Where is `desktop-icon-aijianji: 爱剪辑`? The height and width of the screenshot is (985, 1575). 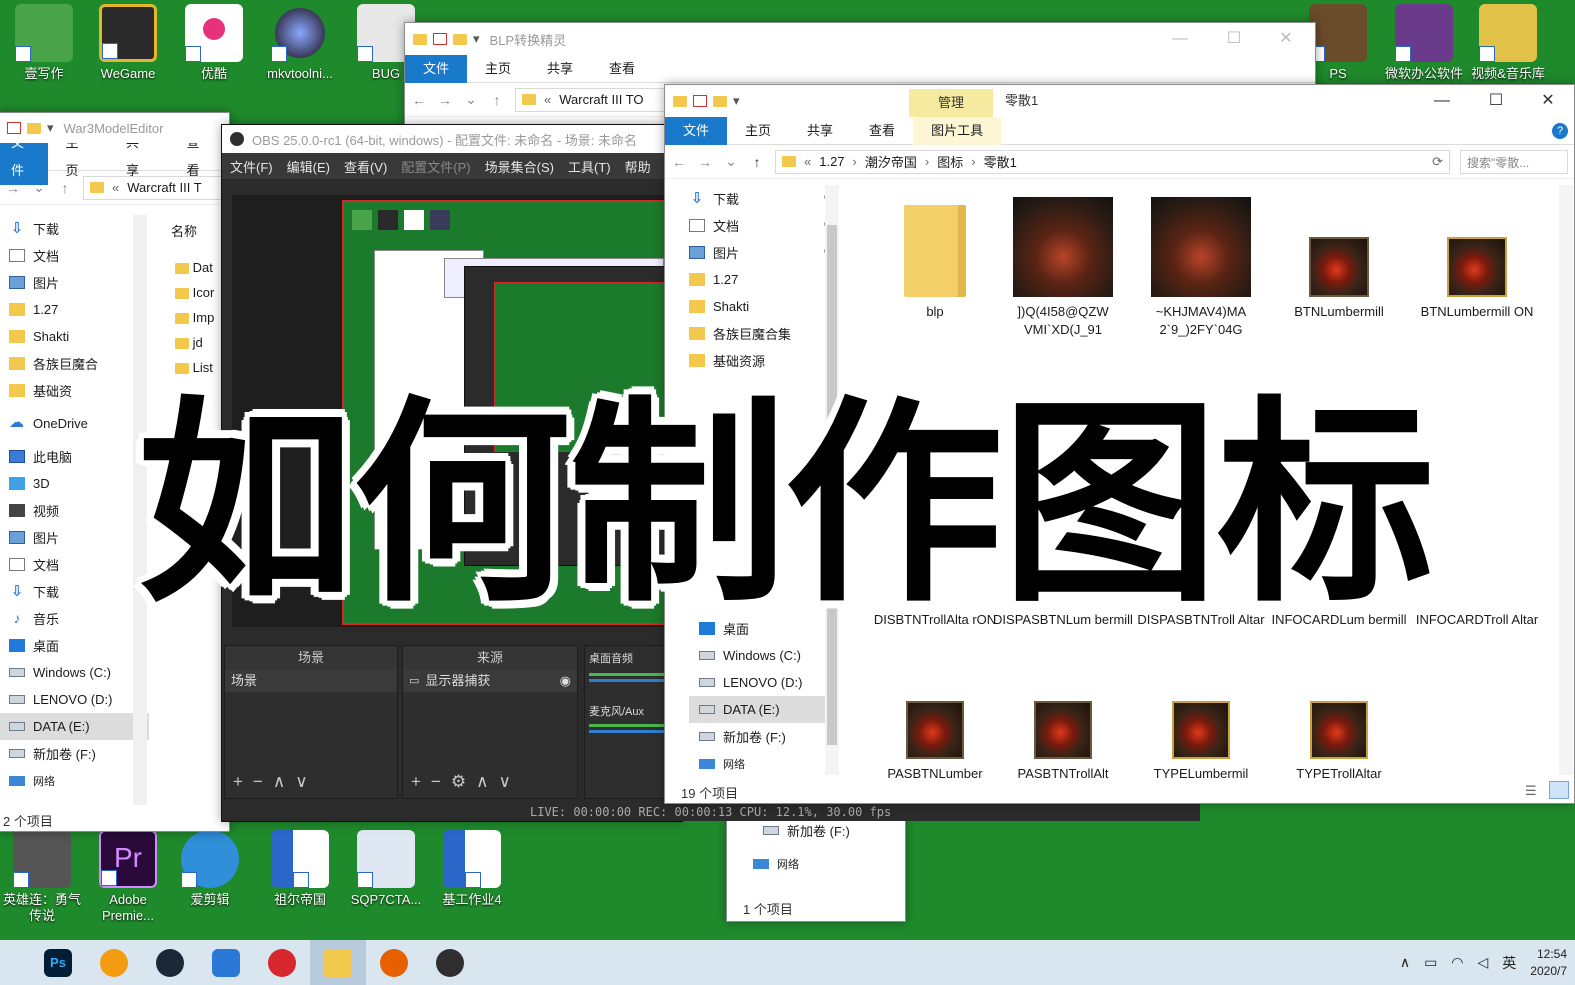
desktop-icon-aijianji: 爱剪辑 is located at coordinates (210, 869).